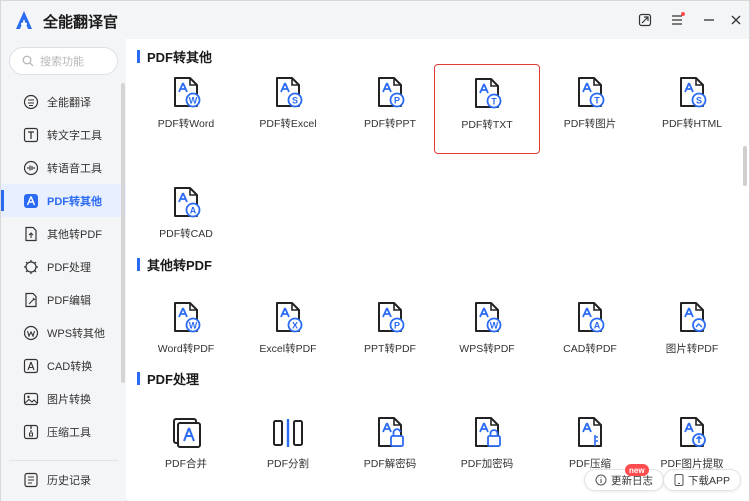 The width and height of the screenshot is (750, 501). Describe the element at coordinates (692, 334) in the screenshot. I see `tool-tile: 图片转PDF` at that location.